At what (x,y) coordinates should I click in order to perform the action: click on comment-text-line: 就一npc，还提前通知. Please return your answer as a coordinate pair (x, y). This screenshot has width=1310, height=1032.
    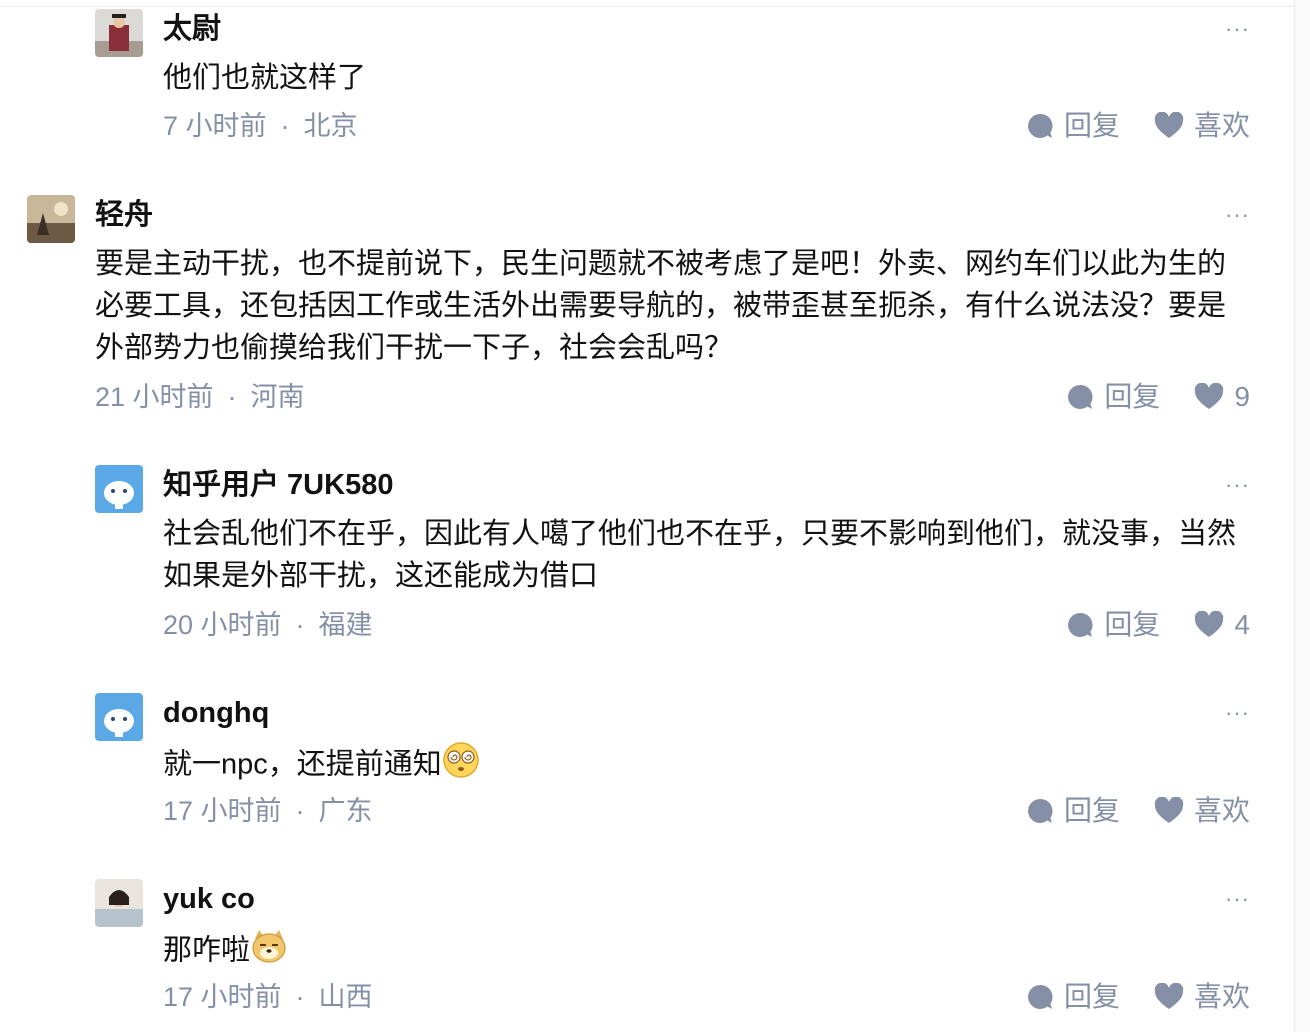
    Looking at the image, I should click on (706, 766).